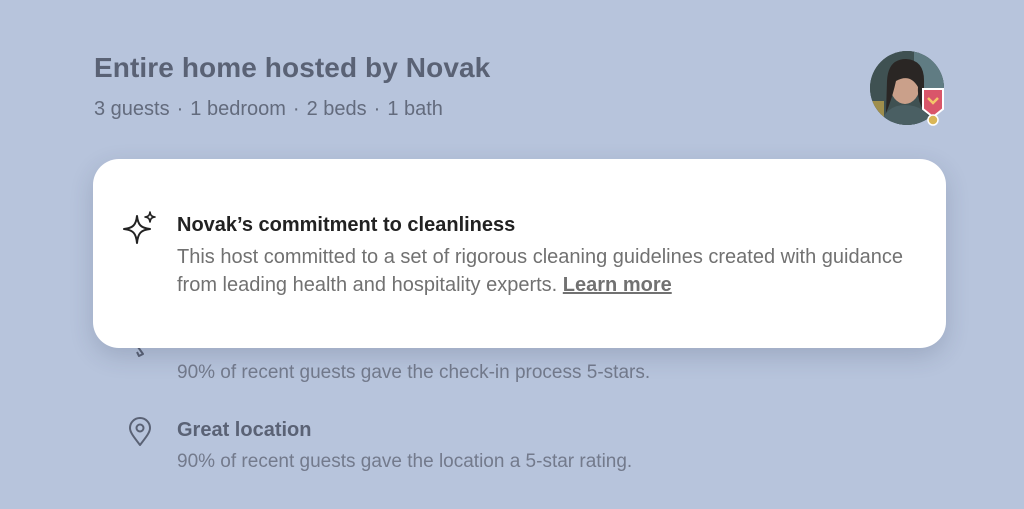  What do you see at coordinates (132, 109) in the screenshot?
I see `guests-count: 3 guests` at bounding box center [132, 109].